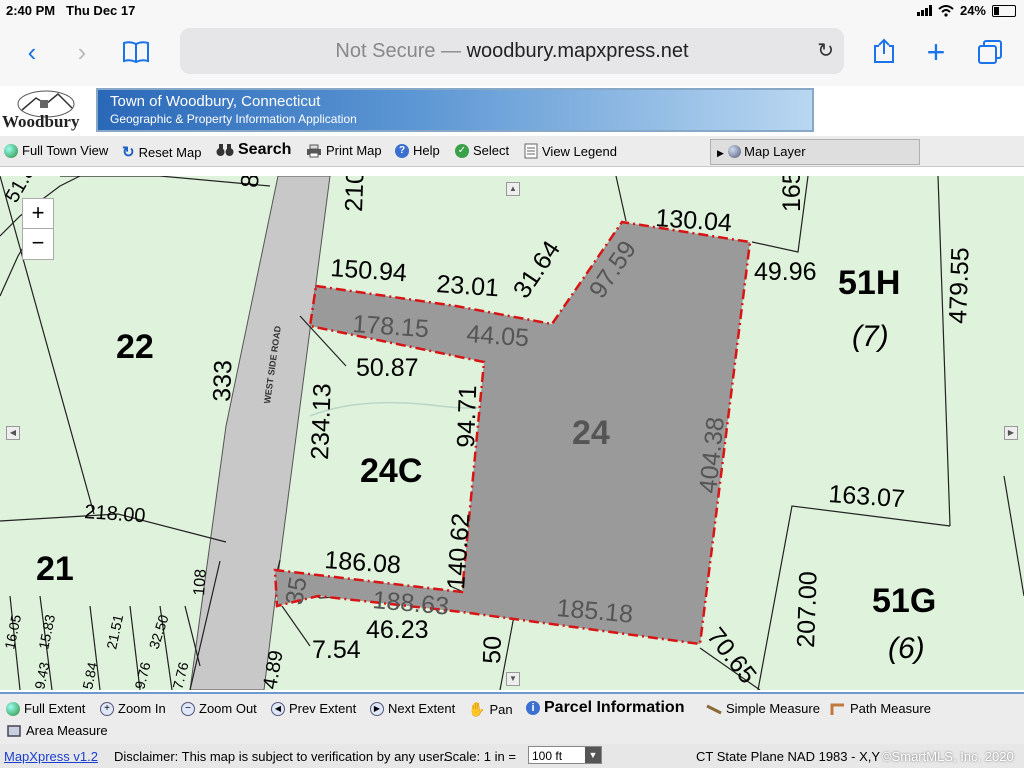  I want to click on dim-label: 150.94, so click(369, 270).